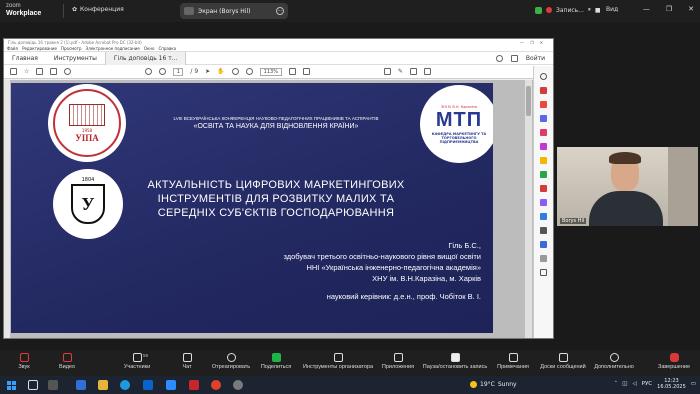  I want to click on create-pdf-icon, so click(543, 104).